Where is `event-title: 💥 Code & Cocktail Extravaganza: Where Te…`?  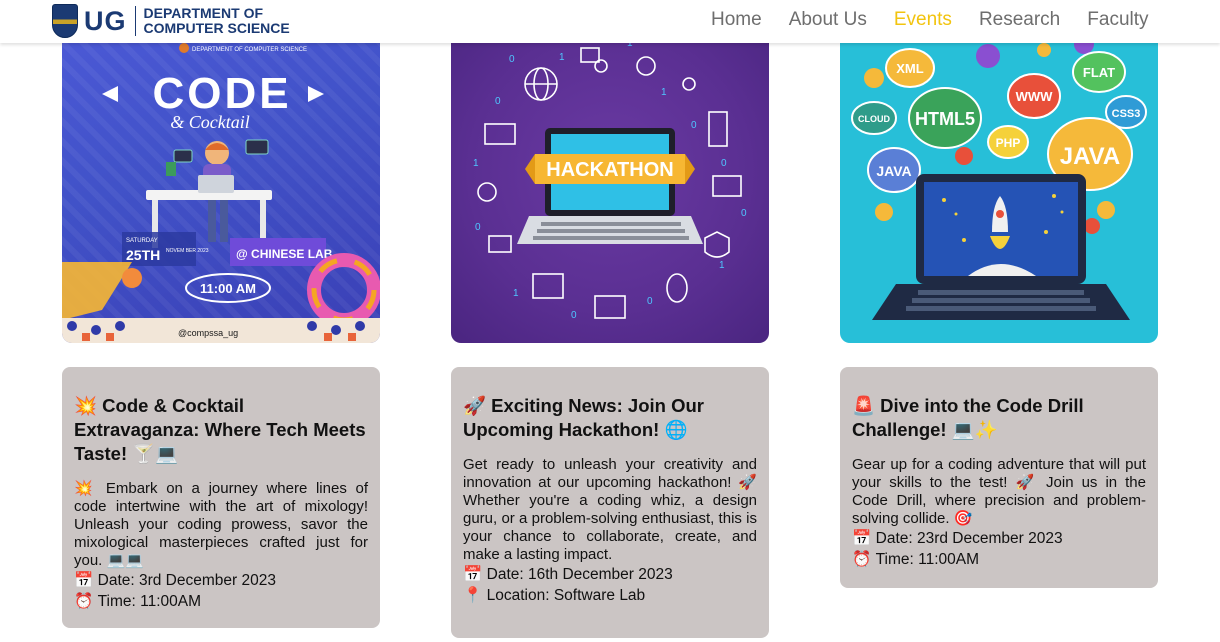 event-title: 💥 Code & Cocktail Extravaganza: Where Te… is located at coordinates (220, 429).